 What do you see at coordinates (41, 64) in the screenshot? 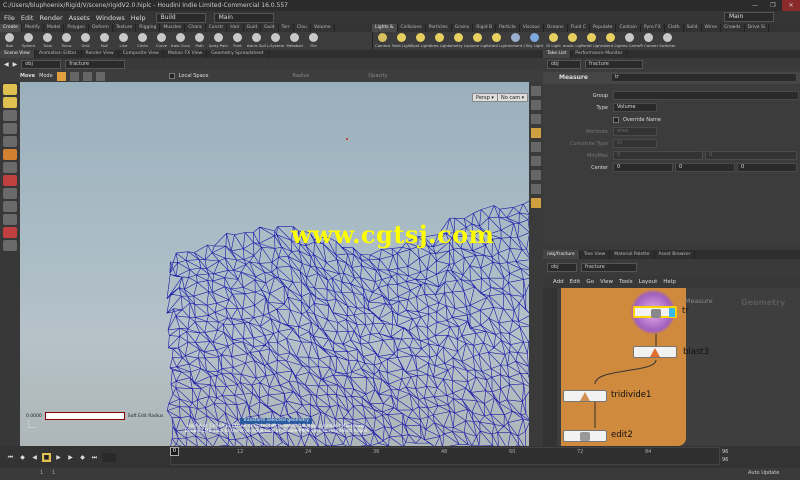
I see `path-obj: obj` at bounding box center [41, 64].